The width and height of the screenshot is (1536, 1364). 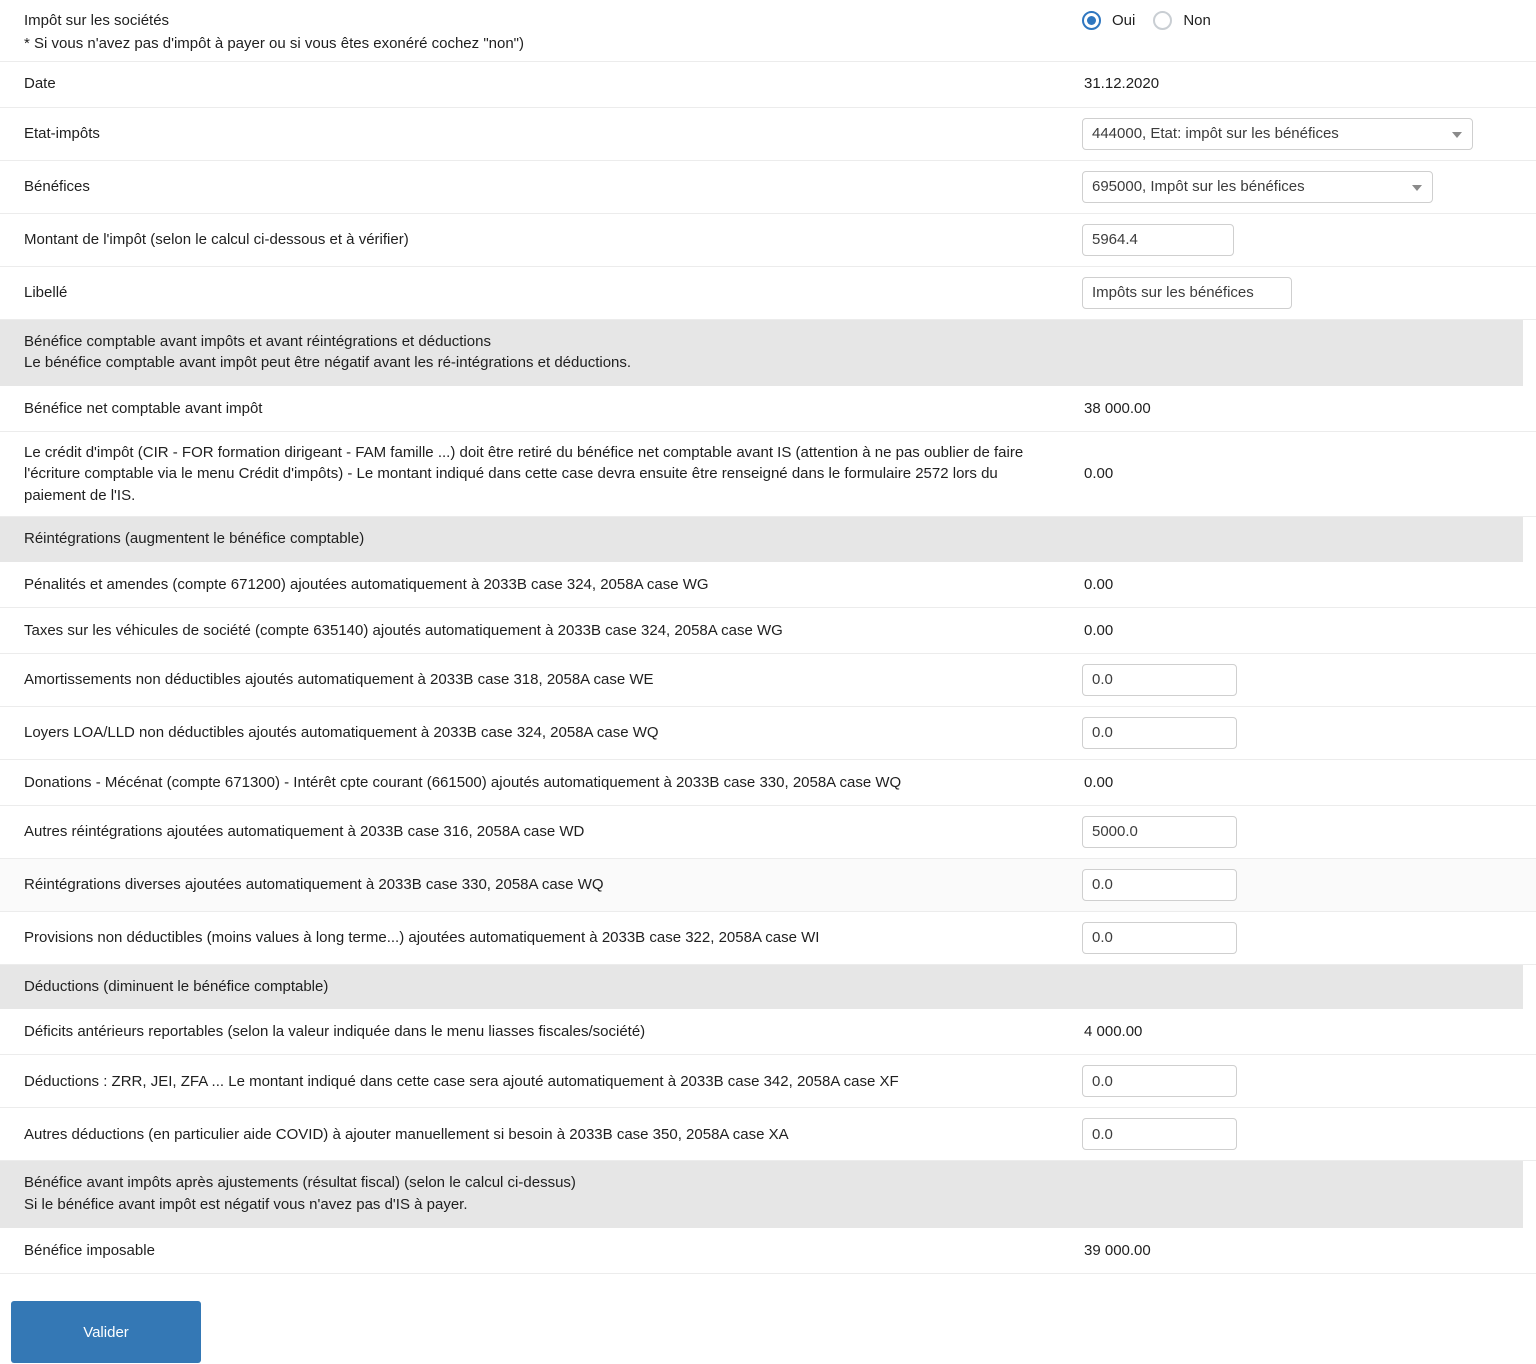 I want to click on libelle-field-cell, so click(x=1299, y=293).